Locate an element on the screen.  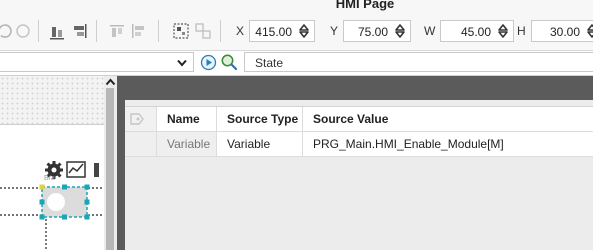
chevron-up-icon is located at coordinates (110, 82).